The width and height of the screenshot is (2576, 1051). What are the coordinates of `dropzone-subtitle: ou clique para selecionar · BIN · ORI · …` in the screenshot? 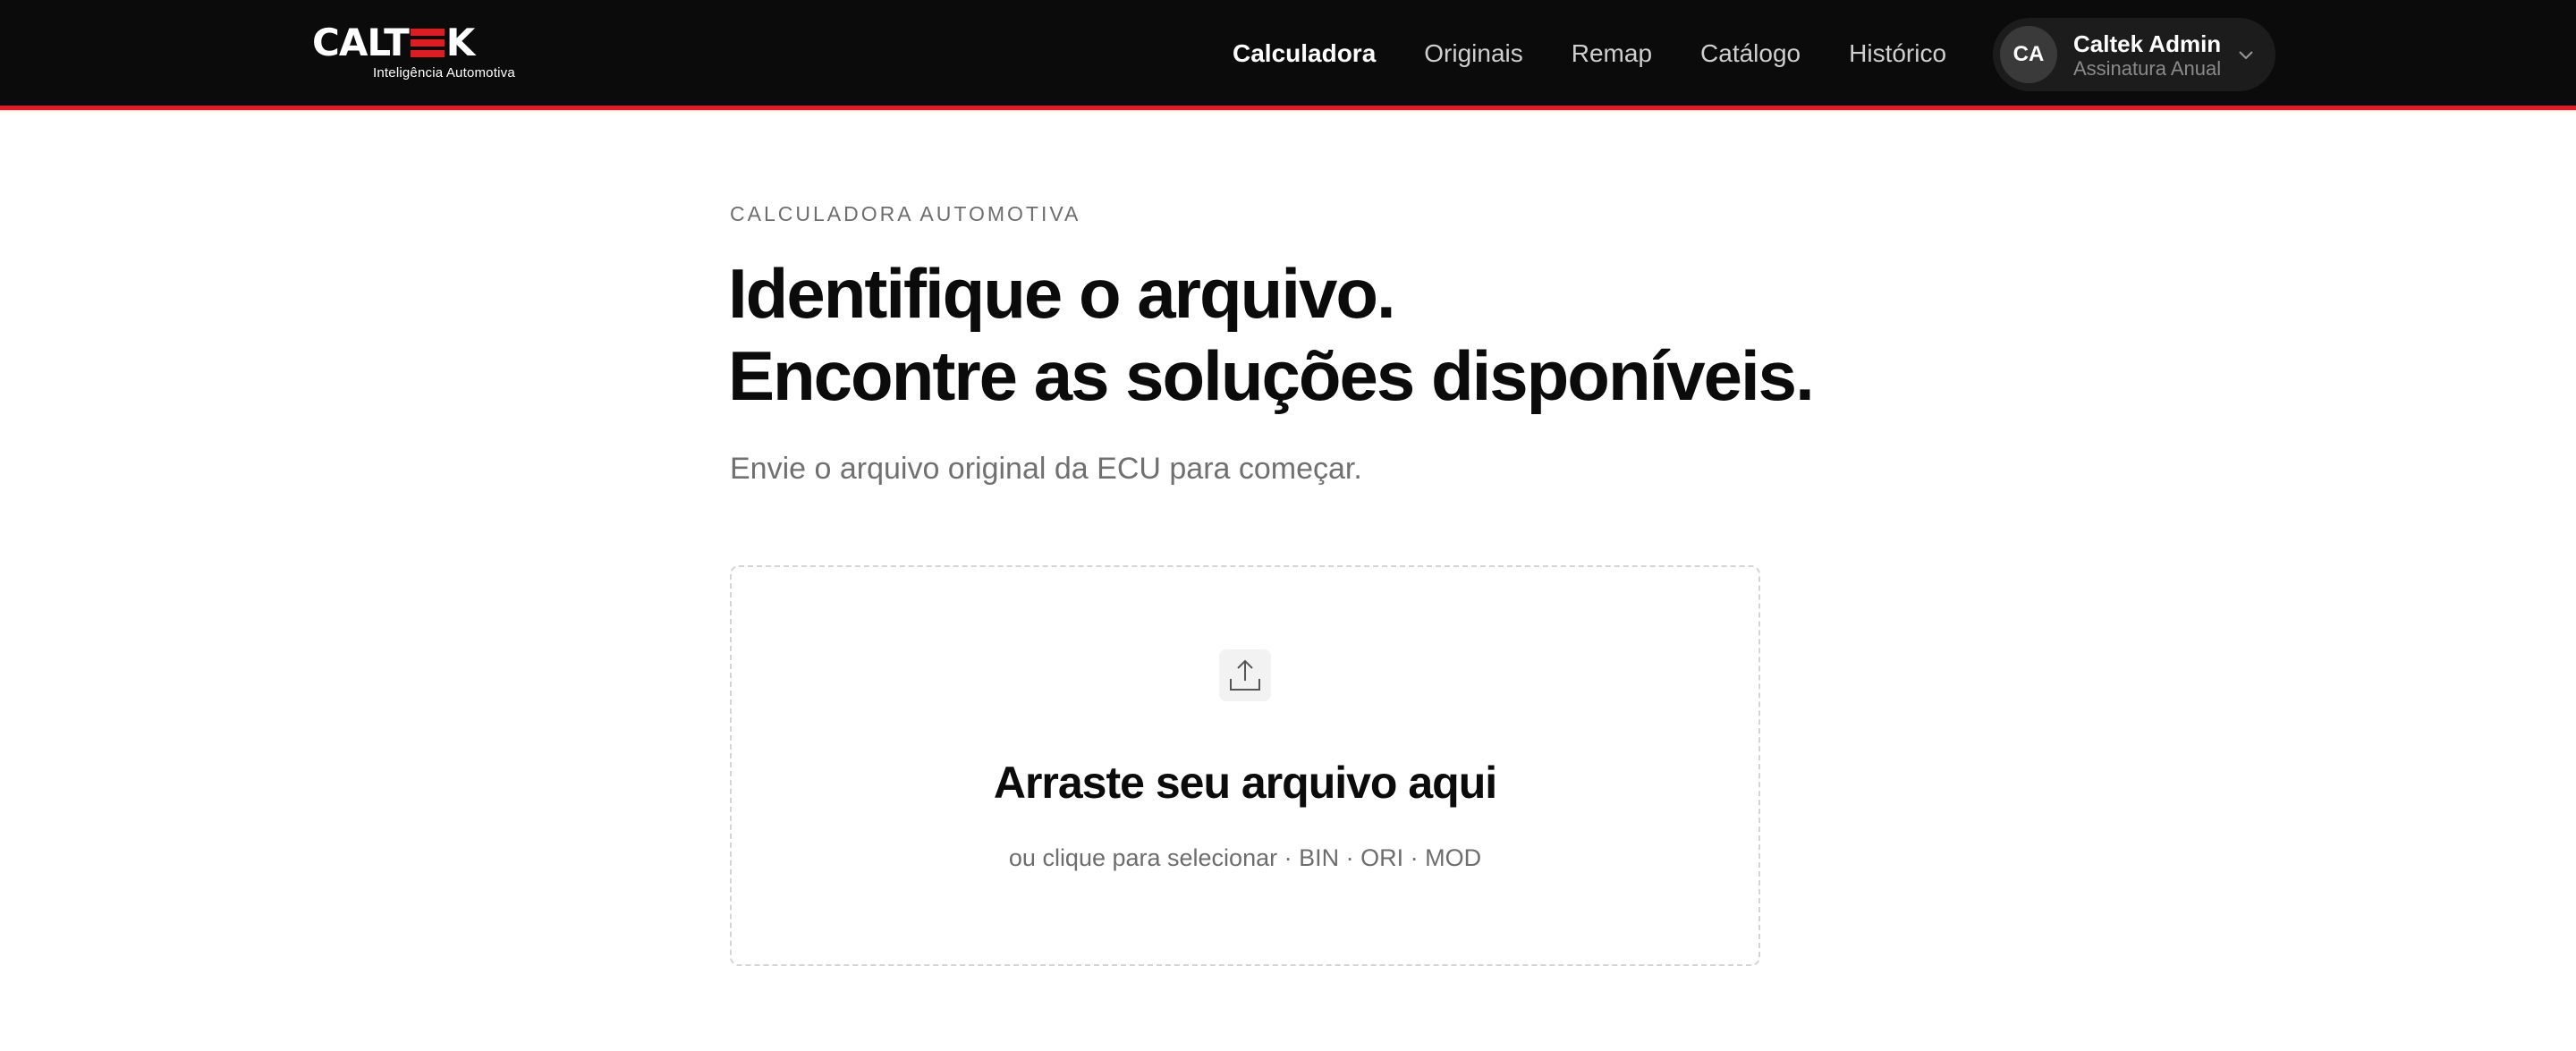 It's located at (1245, 857).